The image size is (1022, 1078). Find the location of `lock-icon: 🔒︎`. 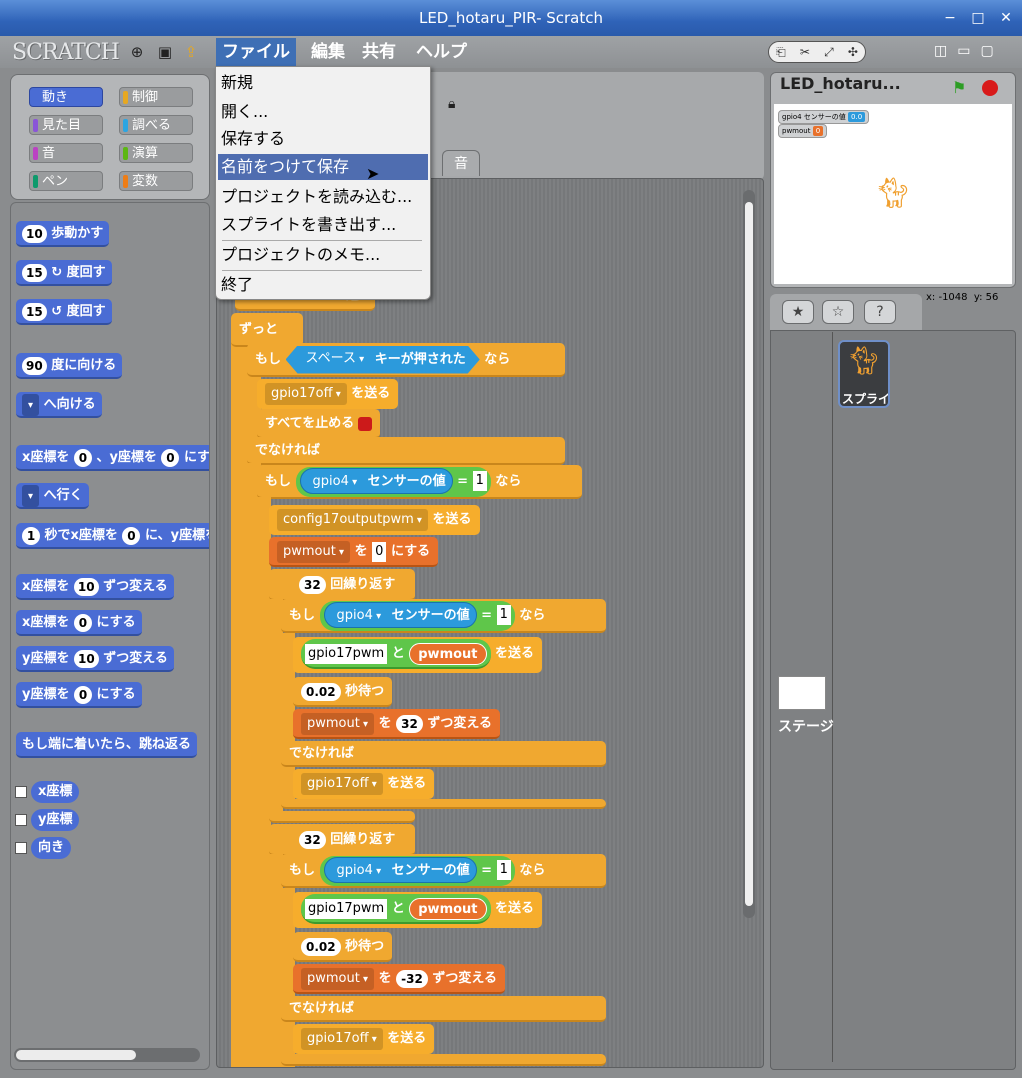

lock-icon: 🔒︎ is located at coordinates (451, 104).